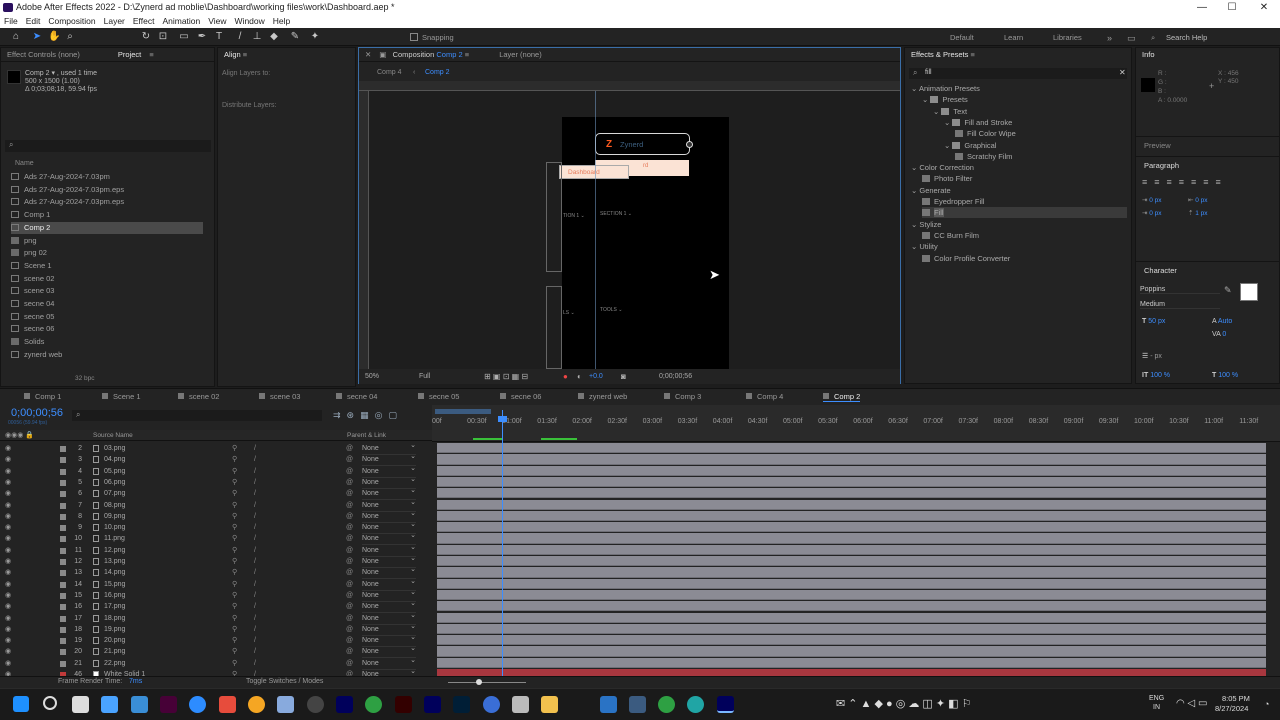  Describe the element at coordinates (1225, 375) in the screenshot. I see `horizontal-scale-field: T 100 %` at that location.